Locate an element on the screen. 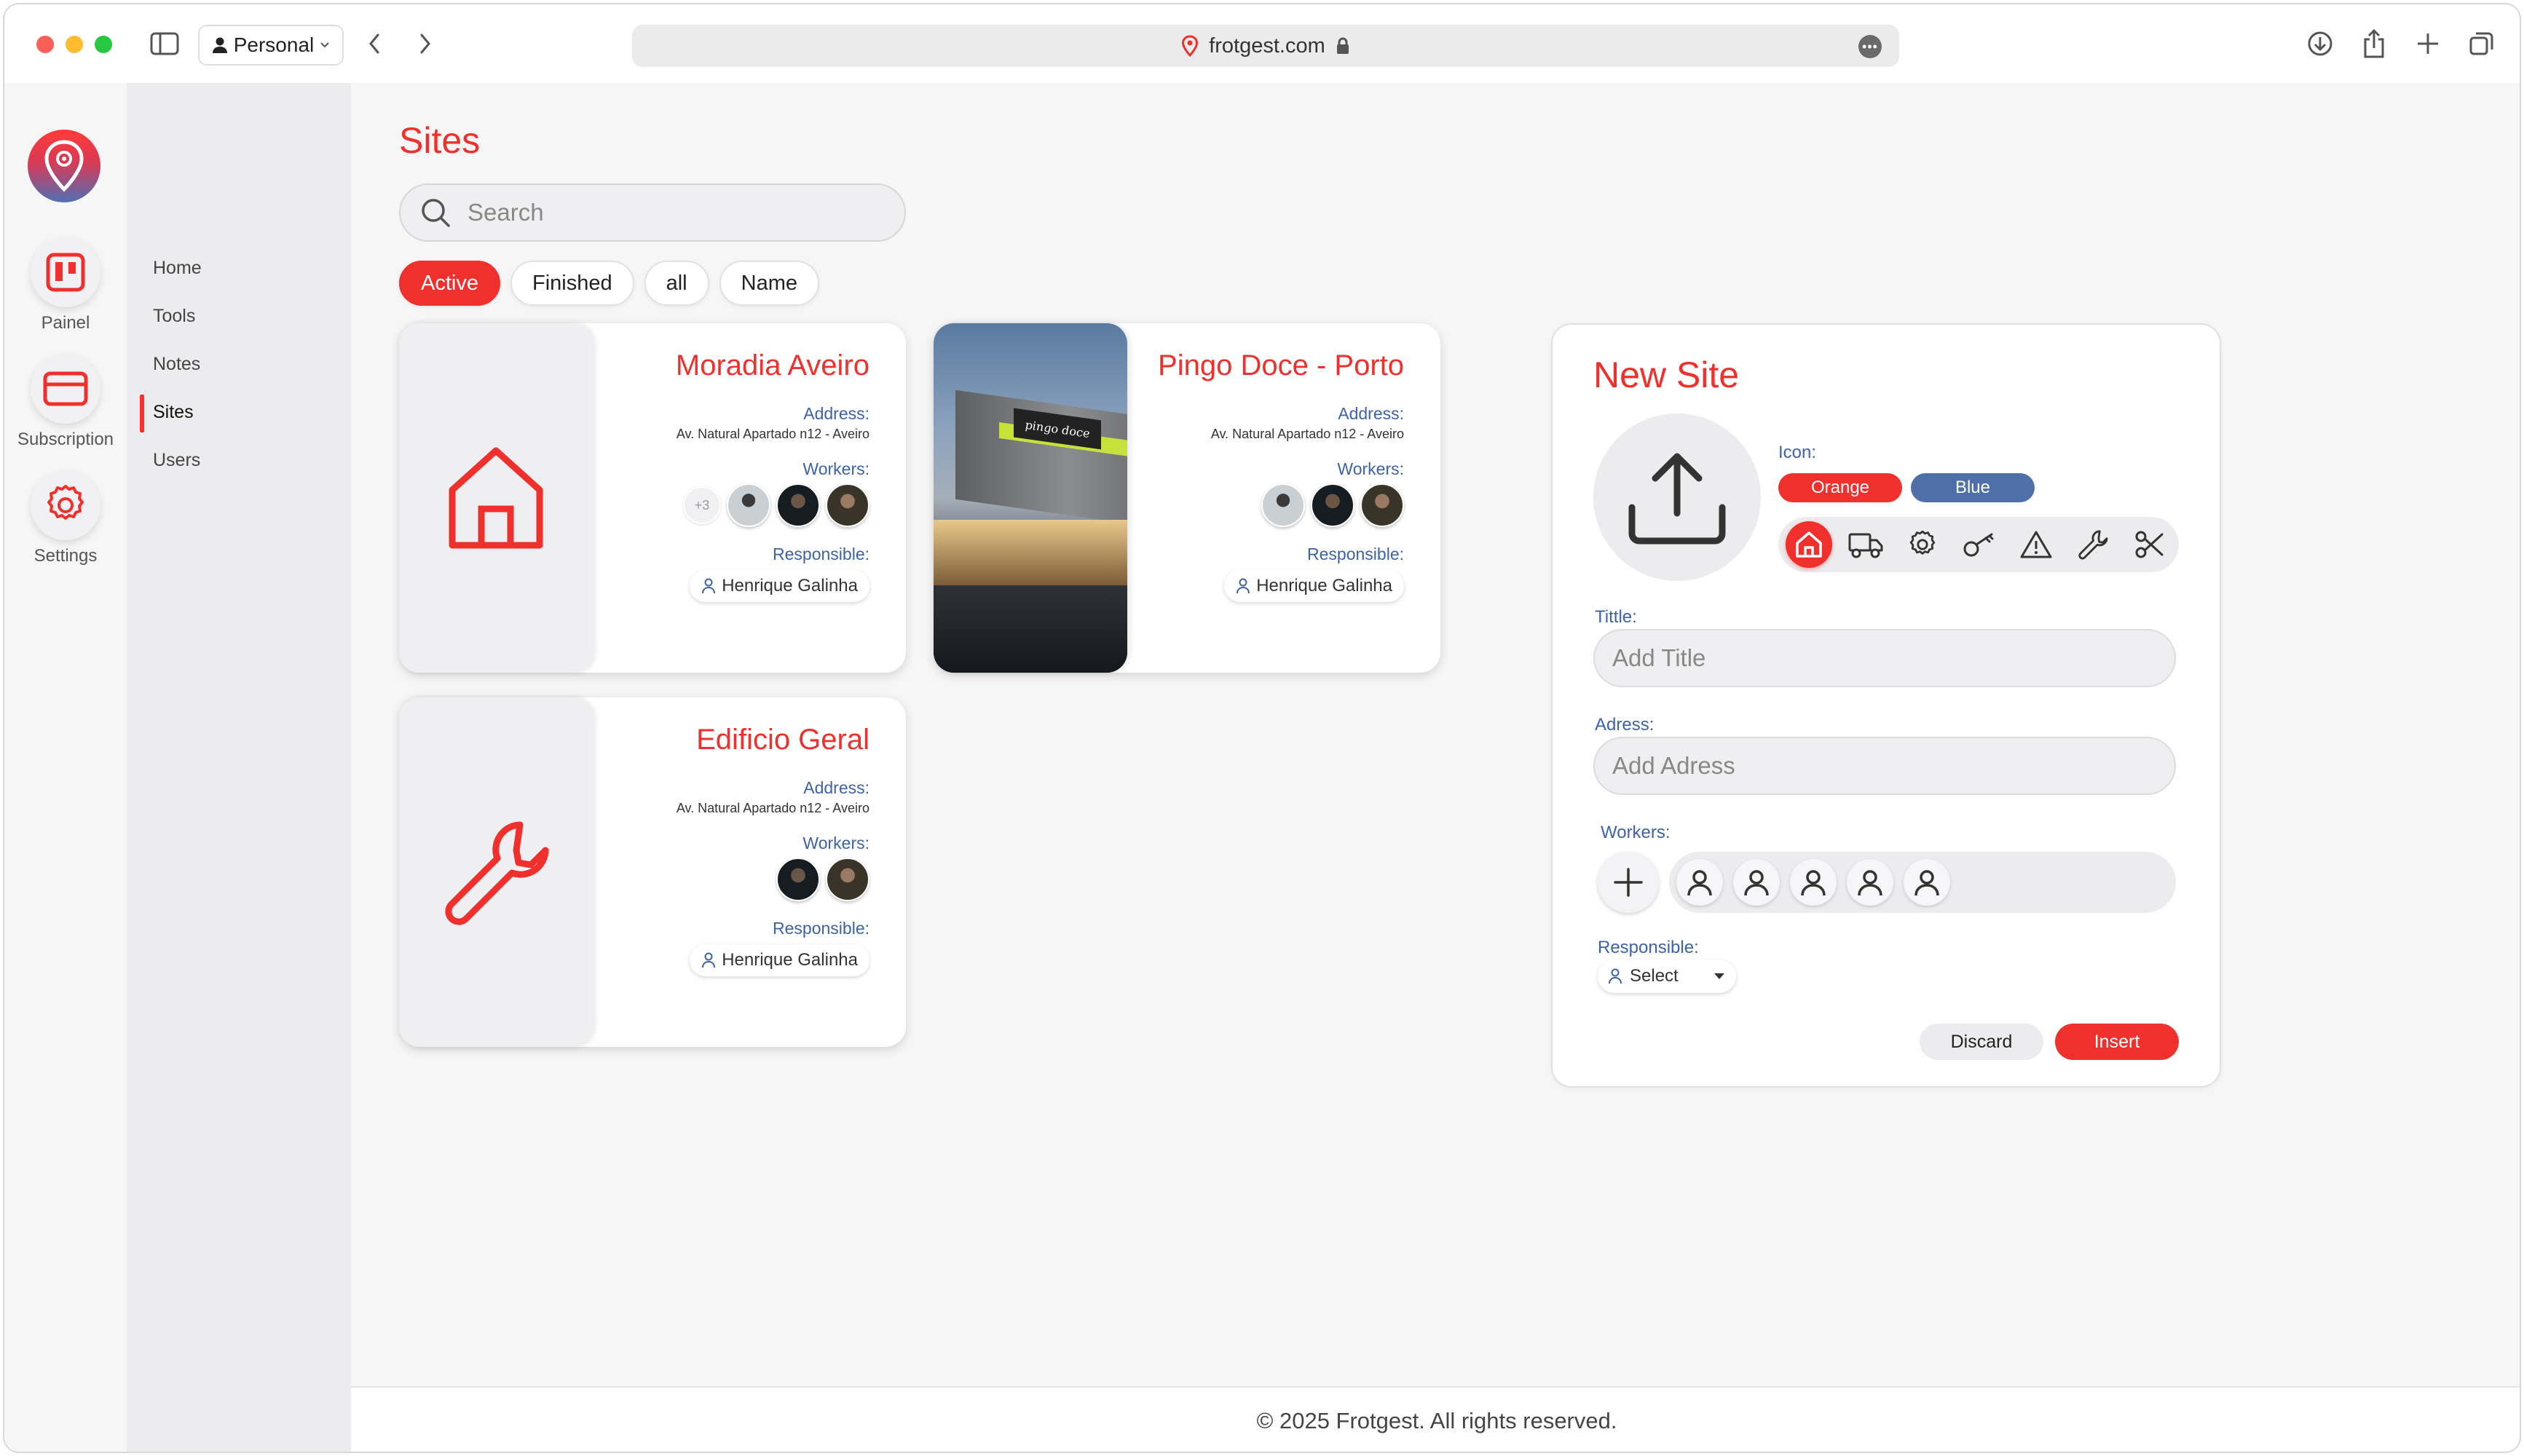 The height and width of the screenshot is (1456, 2524). select-value: Select is located at coordinates (1655, 976).